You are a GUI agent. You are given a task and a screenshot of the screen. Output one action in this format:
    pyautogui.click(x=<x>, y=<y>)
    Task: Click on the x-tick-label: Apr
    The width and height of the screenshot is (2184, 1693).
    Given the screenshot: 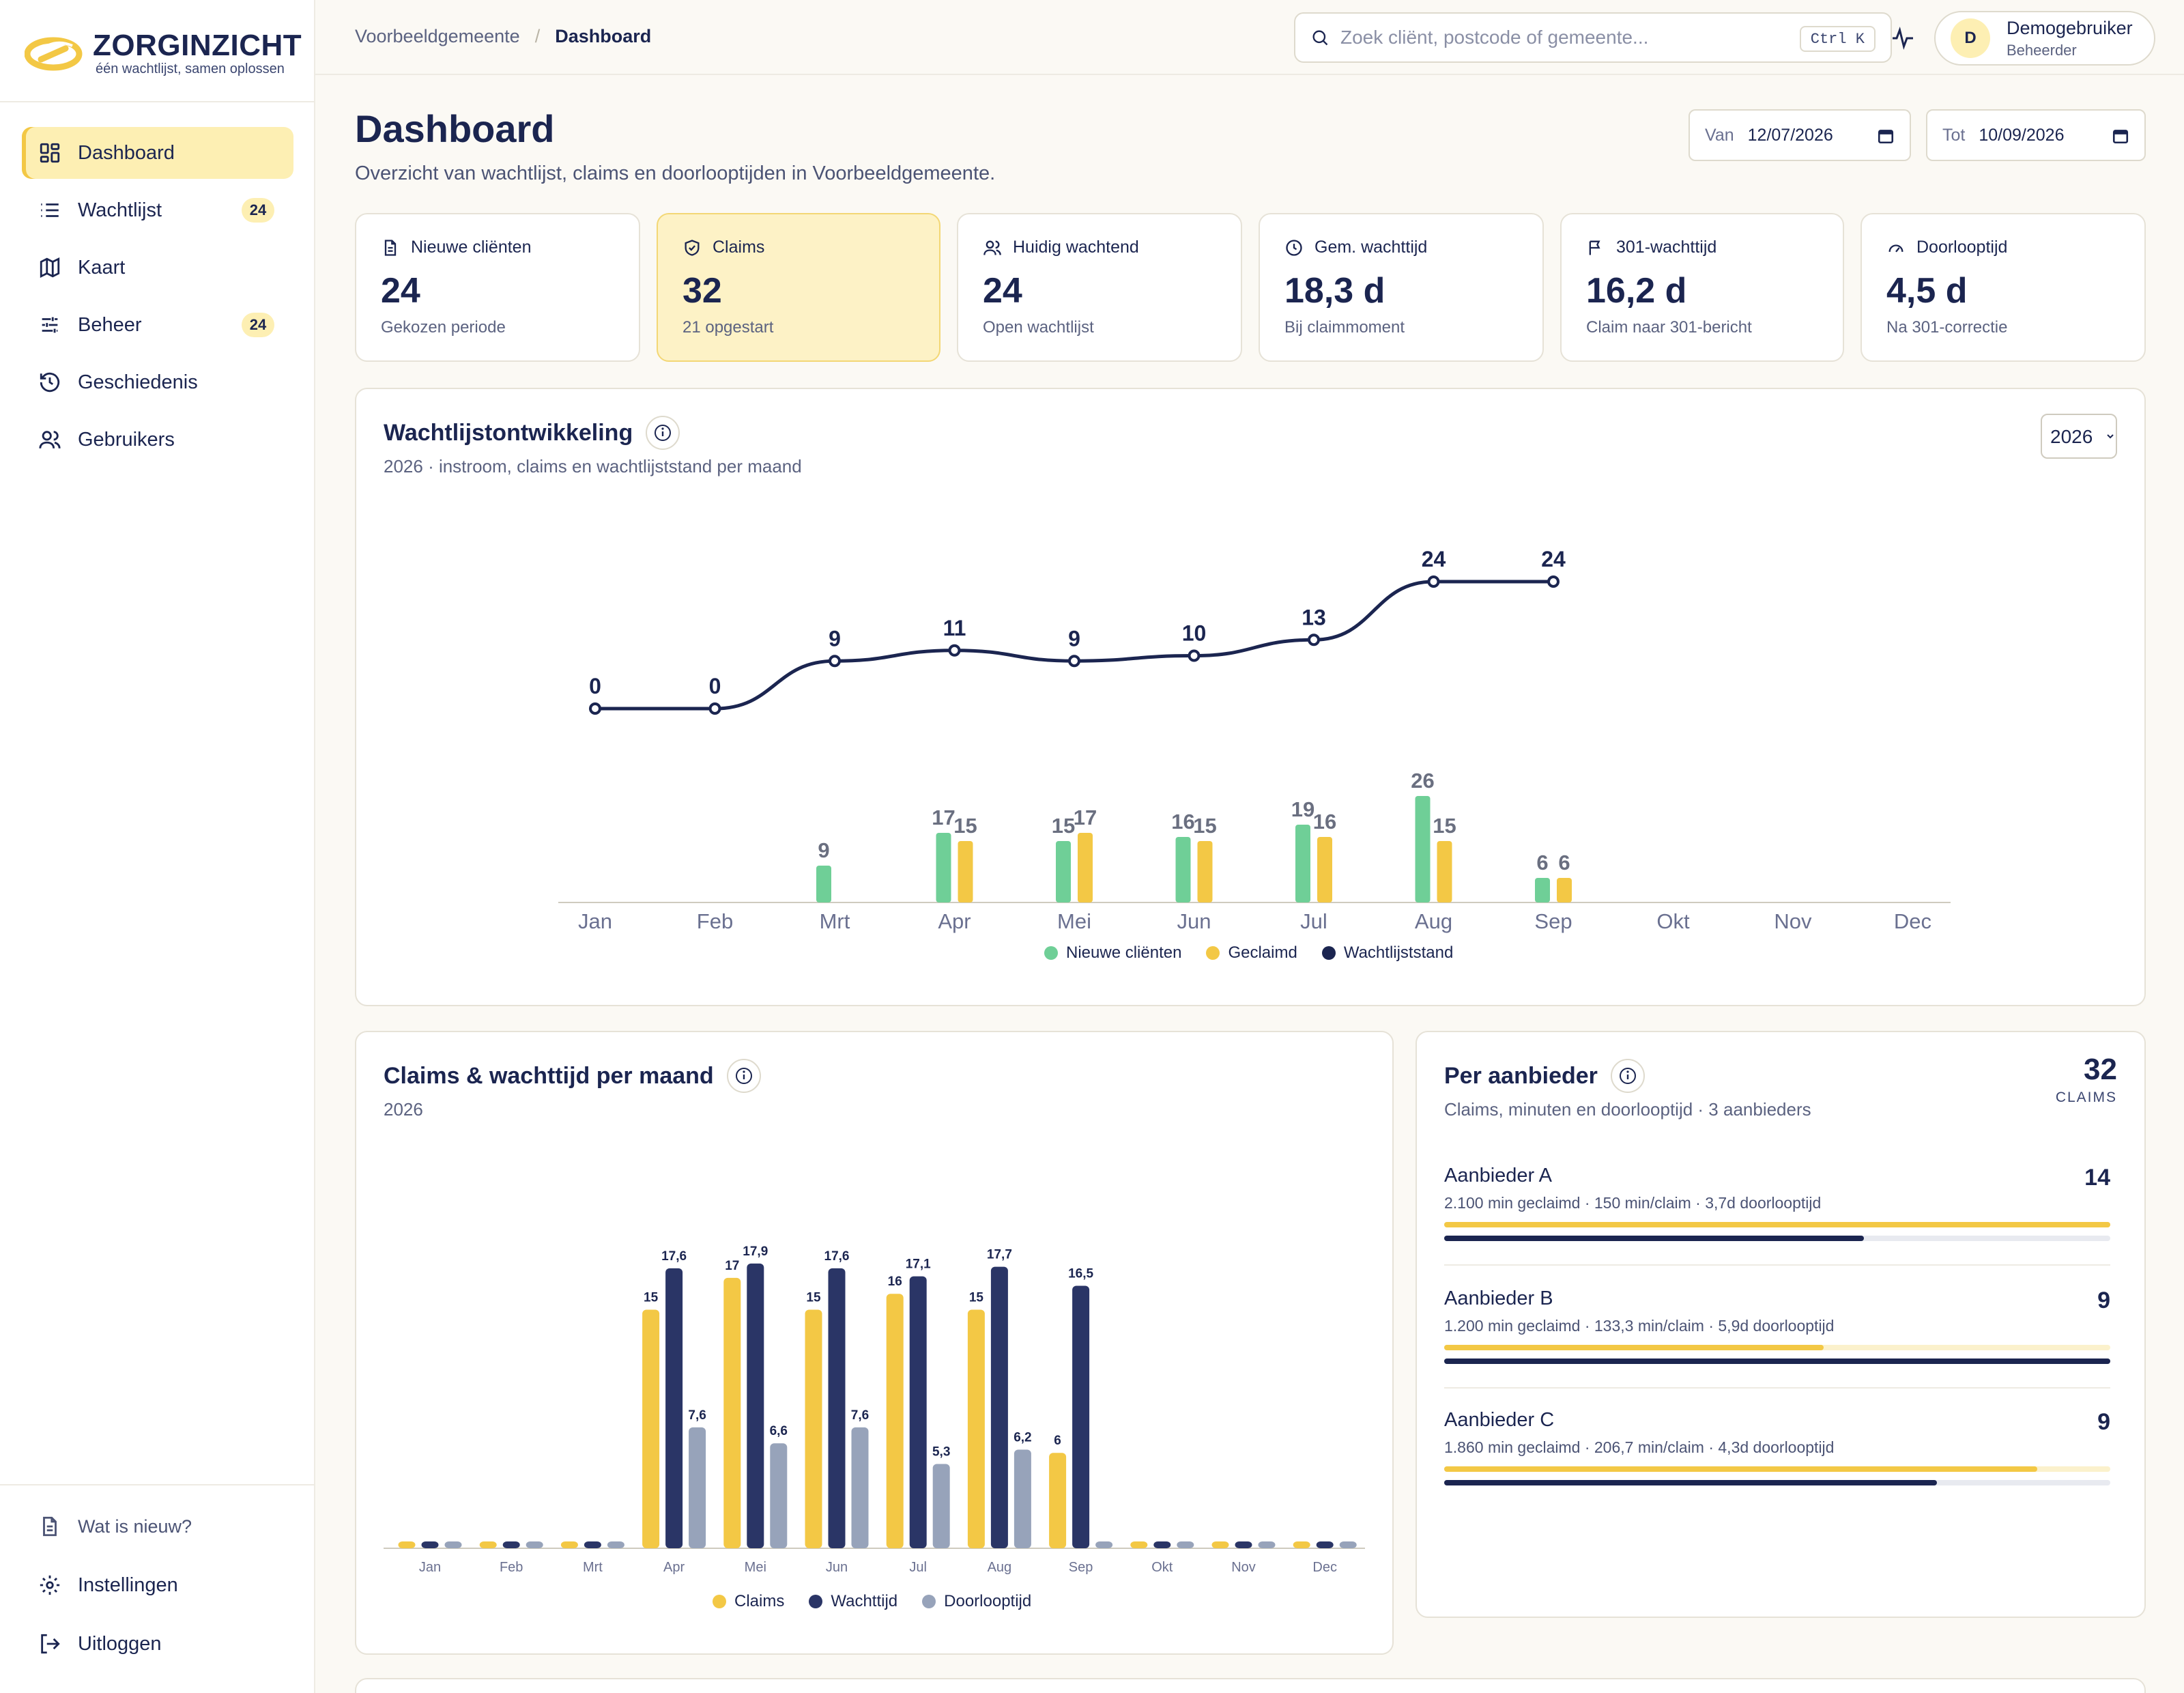 What is the action you would take?
    pyautogui.click(x=674, y=1567)
    